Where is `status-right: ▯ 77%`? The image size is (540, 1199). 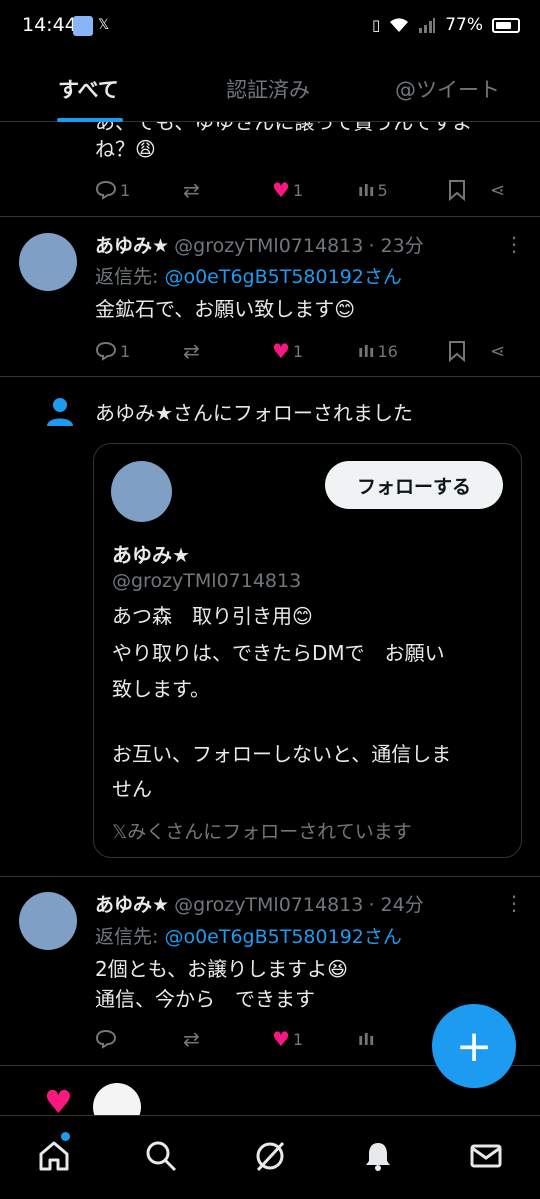 status-right: ▯ 77% is located at coordinates (446, 25).